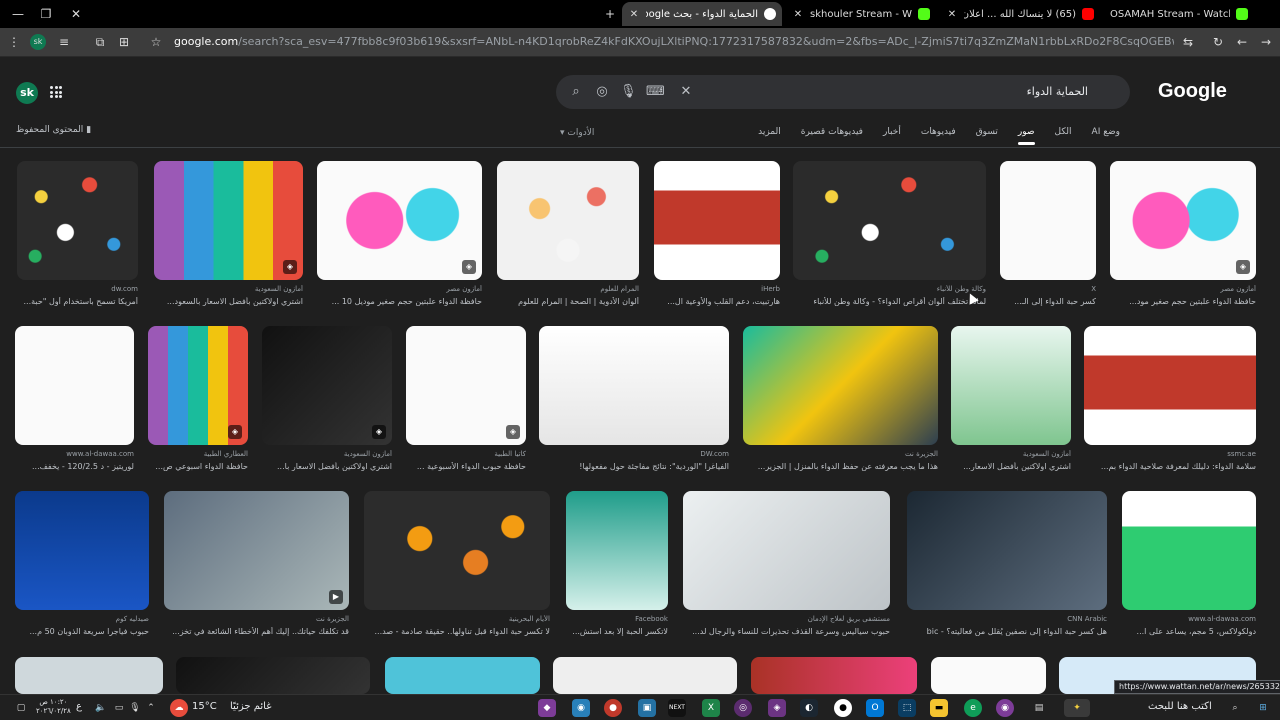 The width and height of the screenshot is (1280, 720). I want to click on bookmark-star-icon: ☆, so click(156, 42).